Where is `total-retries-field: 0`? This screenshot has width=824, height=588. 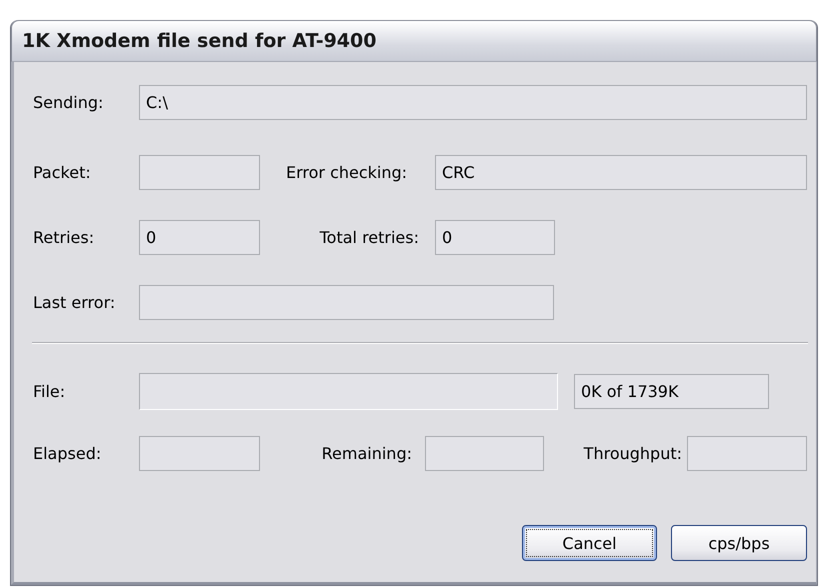
total-retries-field: 0 is located at coordinates (495, 237).